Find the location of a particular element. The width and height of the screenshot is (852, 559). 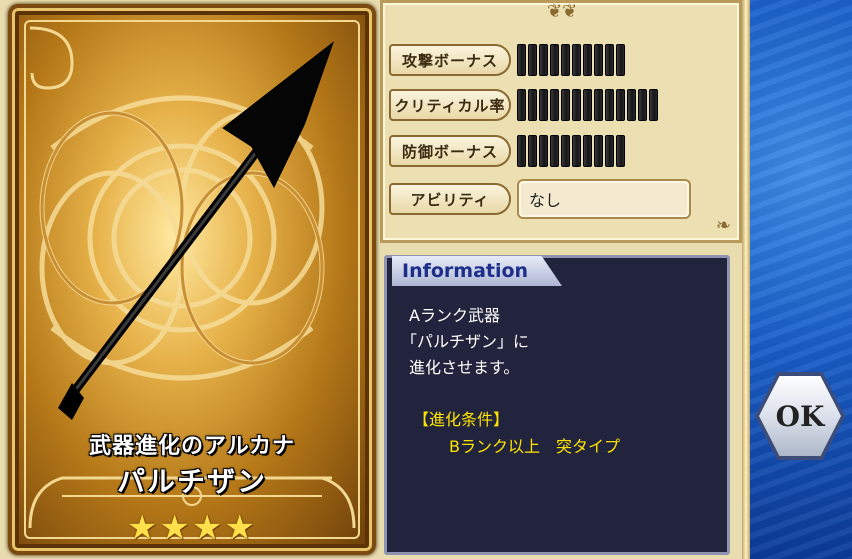

card-title: パルチザン is located at coordinates (191, 481).